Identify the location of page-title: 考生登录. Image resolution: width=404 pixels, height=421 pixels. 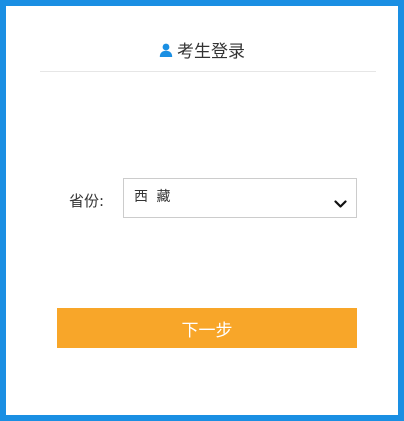
(211, 51).